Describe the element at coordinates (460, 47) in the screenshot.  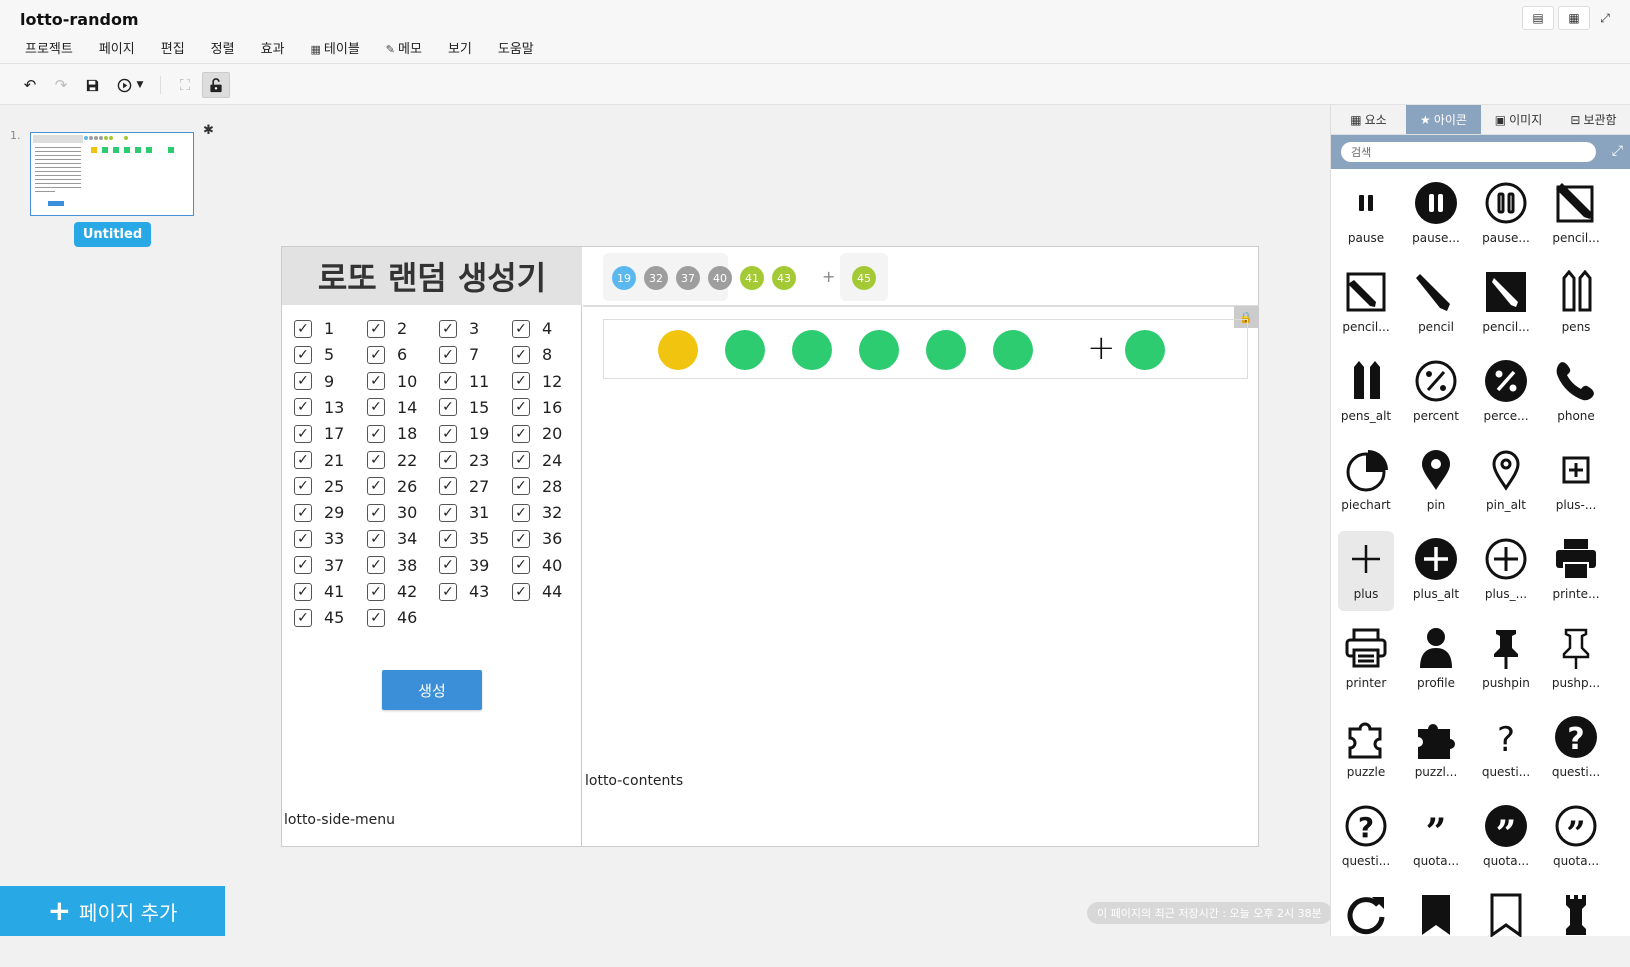
I see `menu-item-7: 보기` at that location.